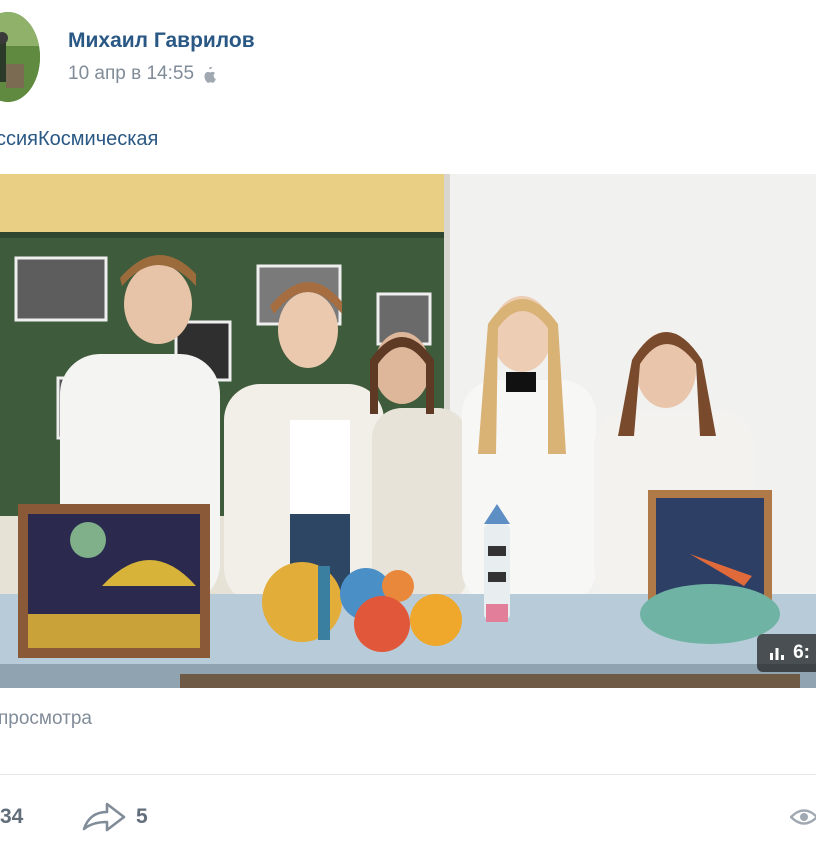  What do you see at coordinates (131, 74) in the screenshot?
I see `post-date-text: 10 апр в 14:55` at bounding box center [131, 74].